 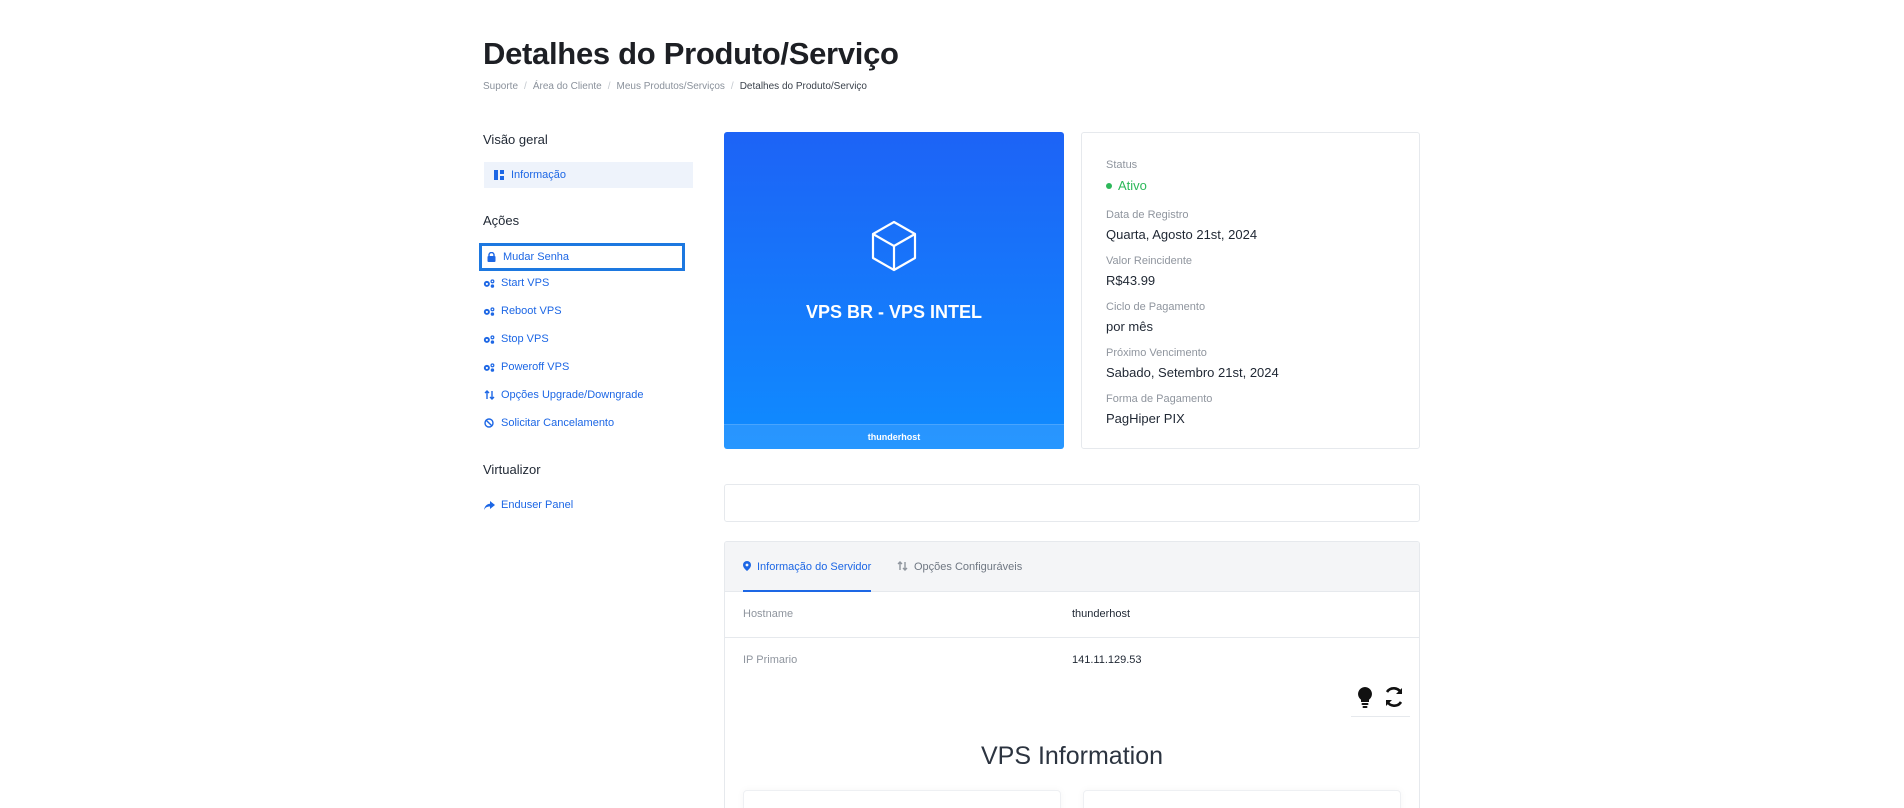 What do you see at coordinates (1156, 353) in the screenshot?
I see `next-due-label: Próximo Vencimento` at bounding box center [1156, 353].